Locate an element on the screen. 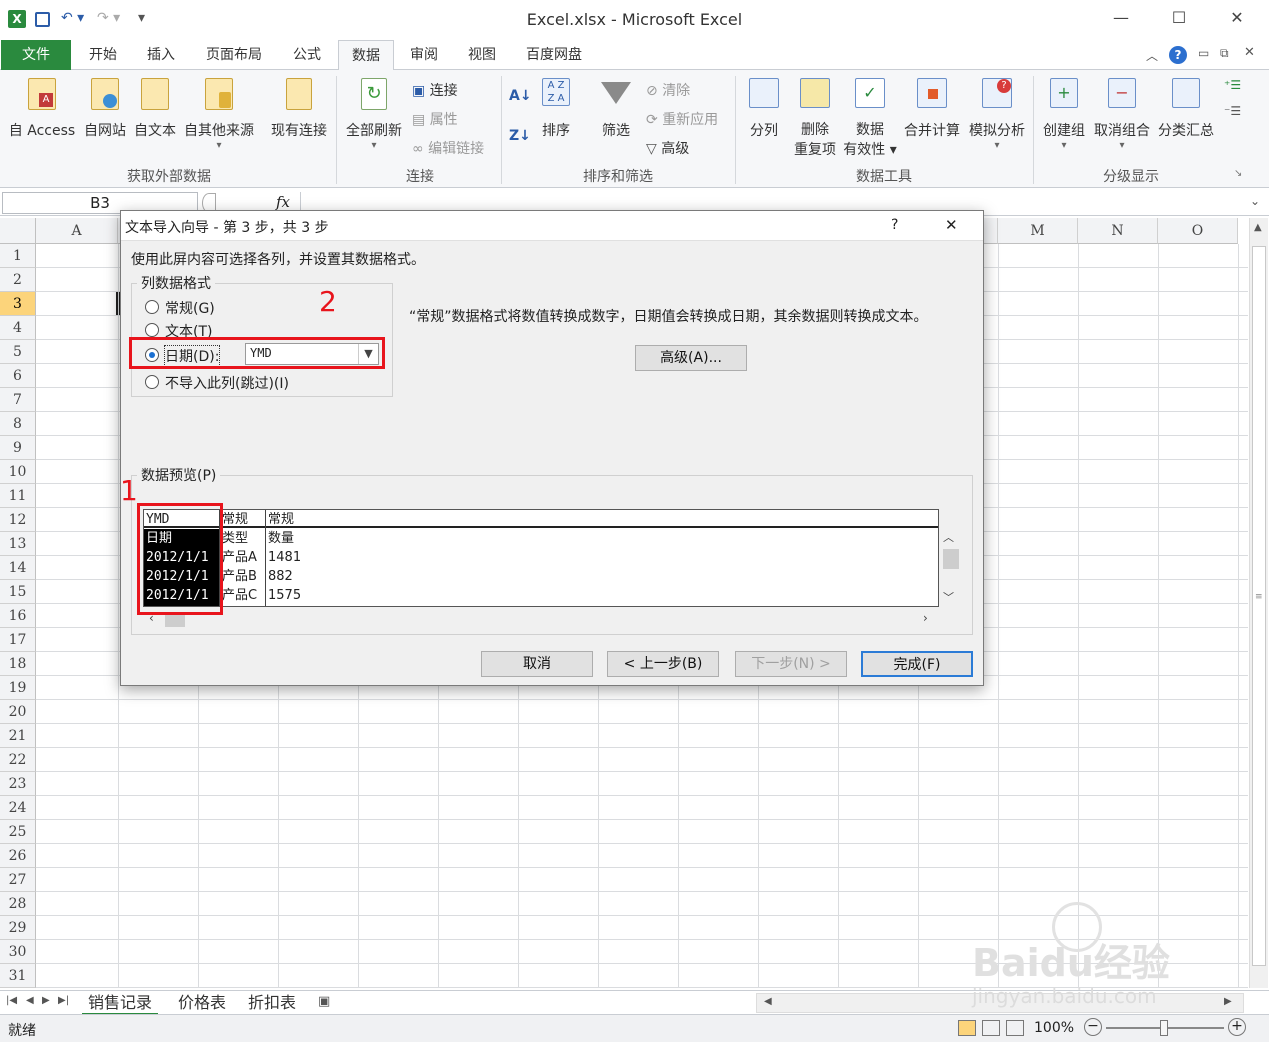 The image size is (1269, 1042). insert-function-button: fx is located at coordinates (283, 202).